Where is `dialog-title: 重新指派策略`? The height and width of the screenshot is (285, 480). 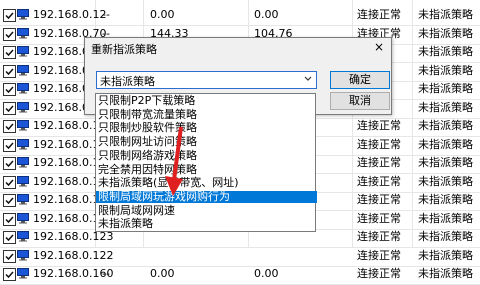
dialog-title: 重新指派策略 is located at coordinates (124, 49).